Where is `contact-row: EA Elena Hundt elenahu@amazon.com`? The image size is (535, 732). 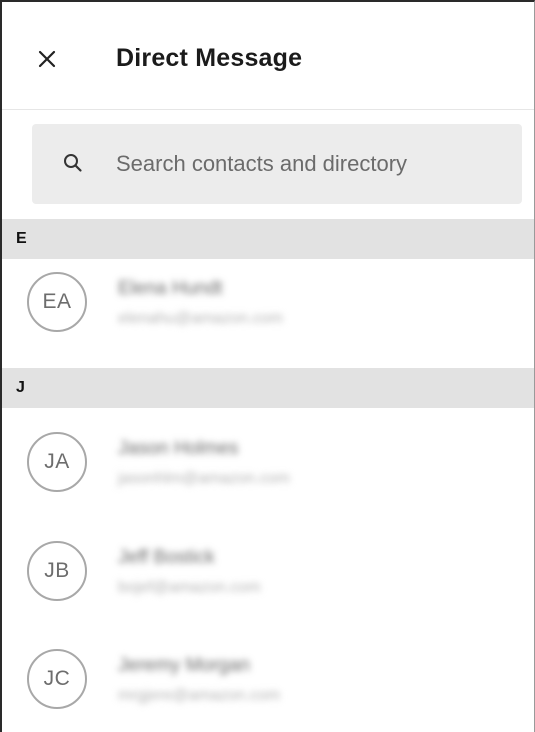
contact-row: EA Elena Hundt elenahu@amazon.com is located at coordinates (268, 300).